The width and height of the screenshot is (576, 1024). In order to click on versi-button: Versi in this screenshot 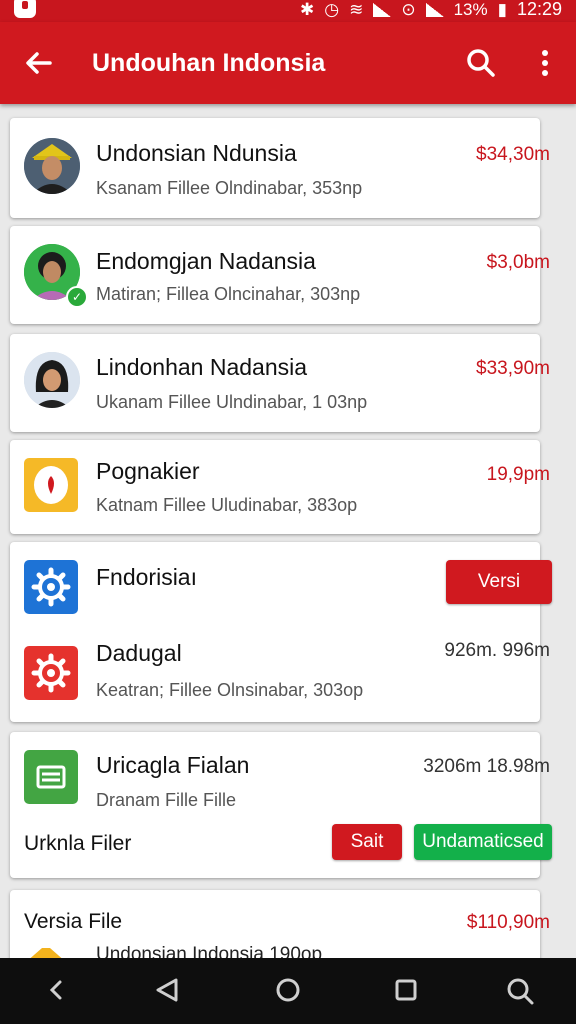, I will do `click(499, 582)`.